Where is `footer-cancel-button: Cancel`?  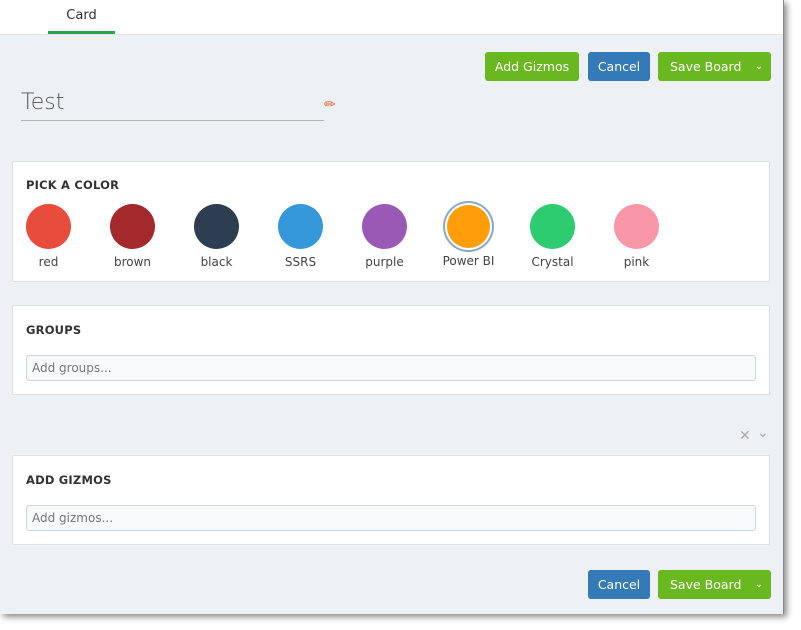 footer-cancel-button: Cancel is located at coordinates (619, 584).